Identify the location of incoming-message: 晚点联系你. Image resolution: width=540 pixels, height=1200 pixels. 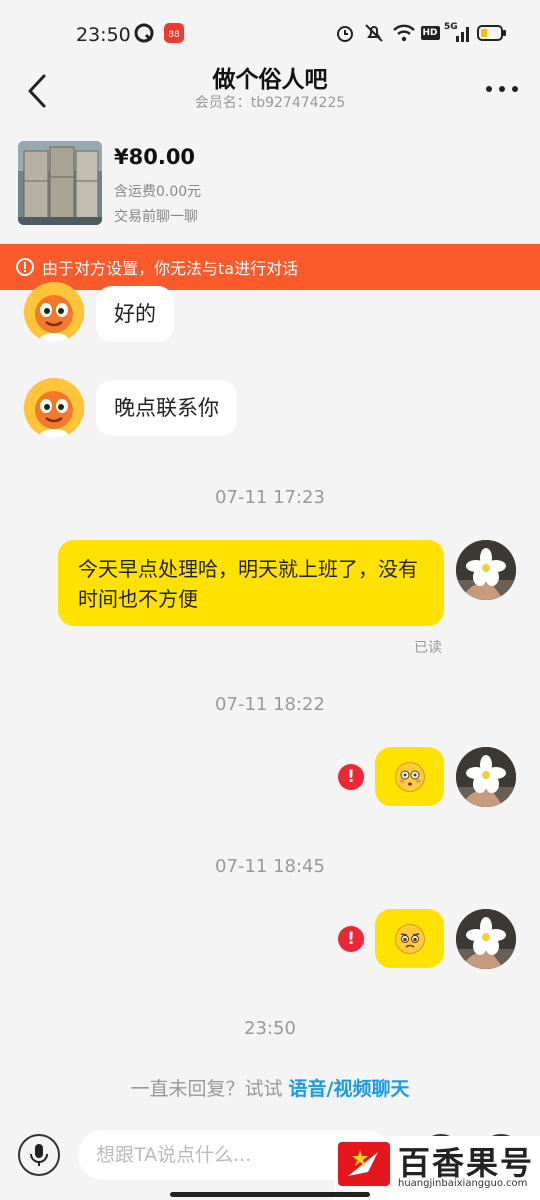
(166, 408).